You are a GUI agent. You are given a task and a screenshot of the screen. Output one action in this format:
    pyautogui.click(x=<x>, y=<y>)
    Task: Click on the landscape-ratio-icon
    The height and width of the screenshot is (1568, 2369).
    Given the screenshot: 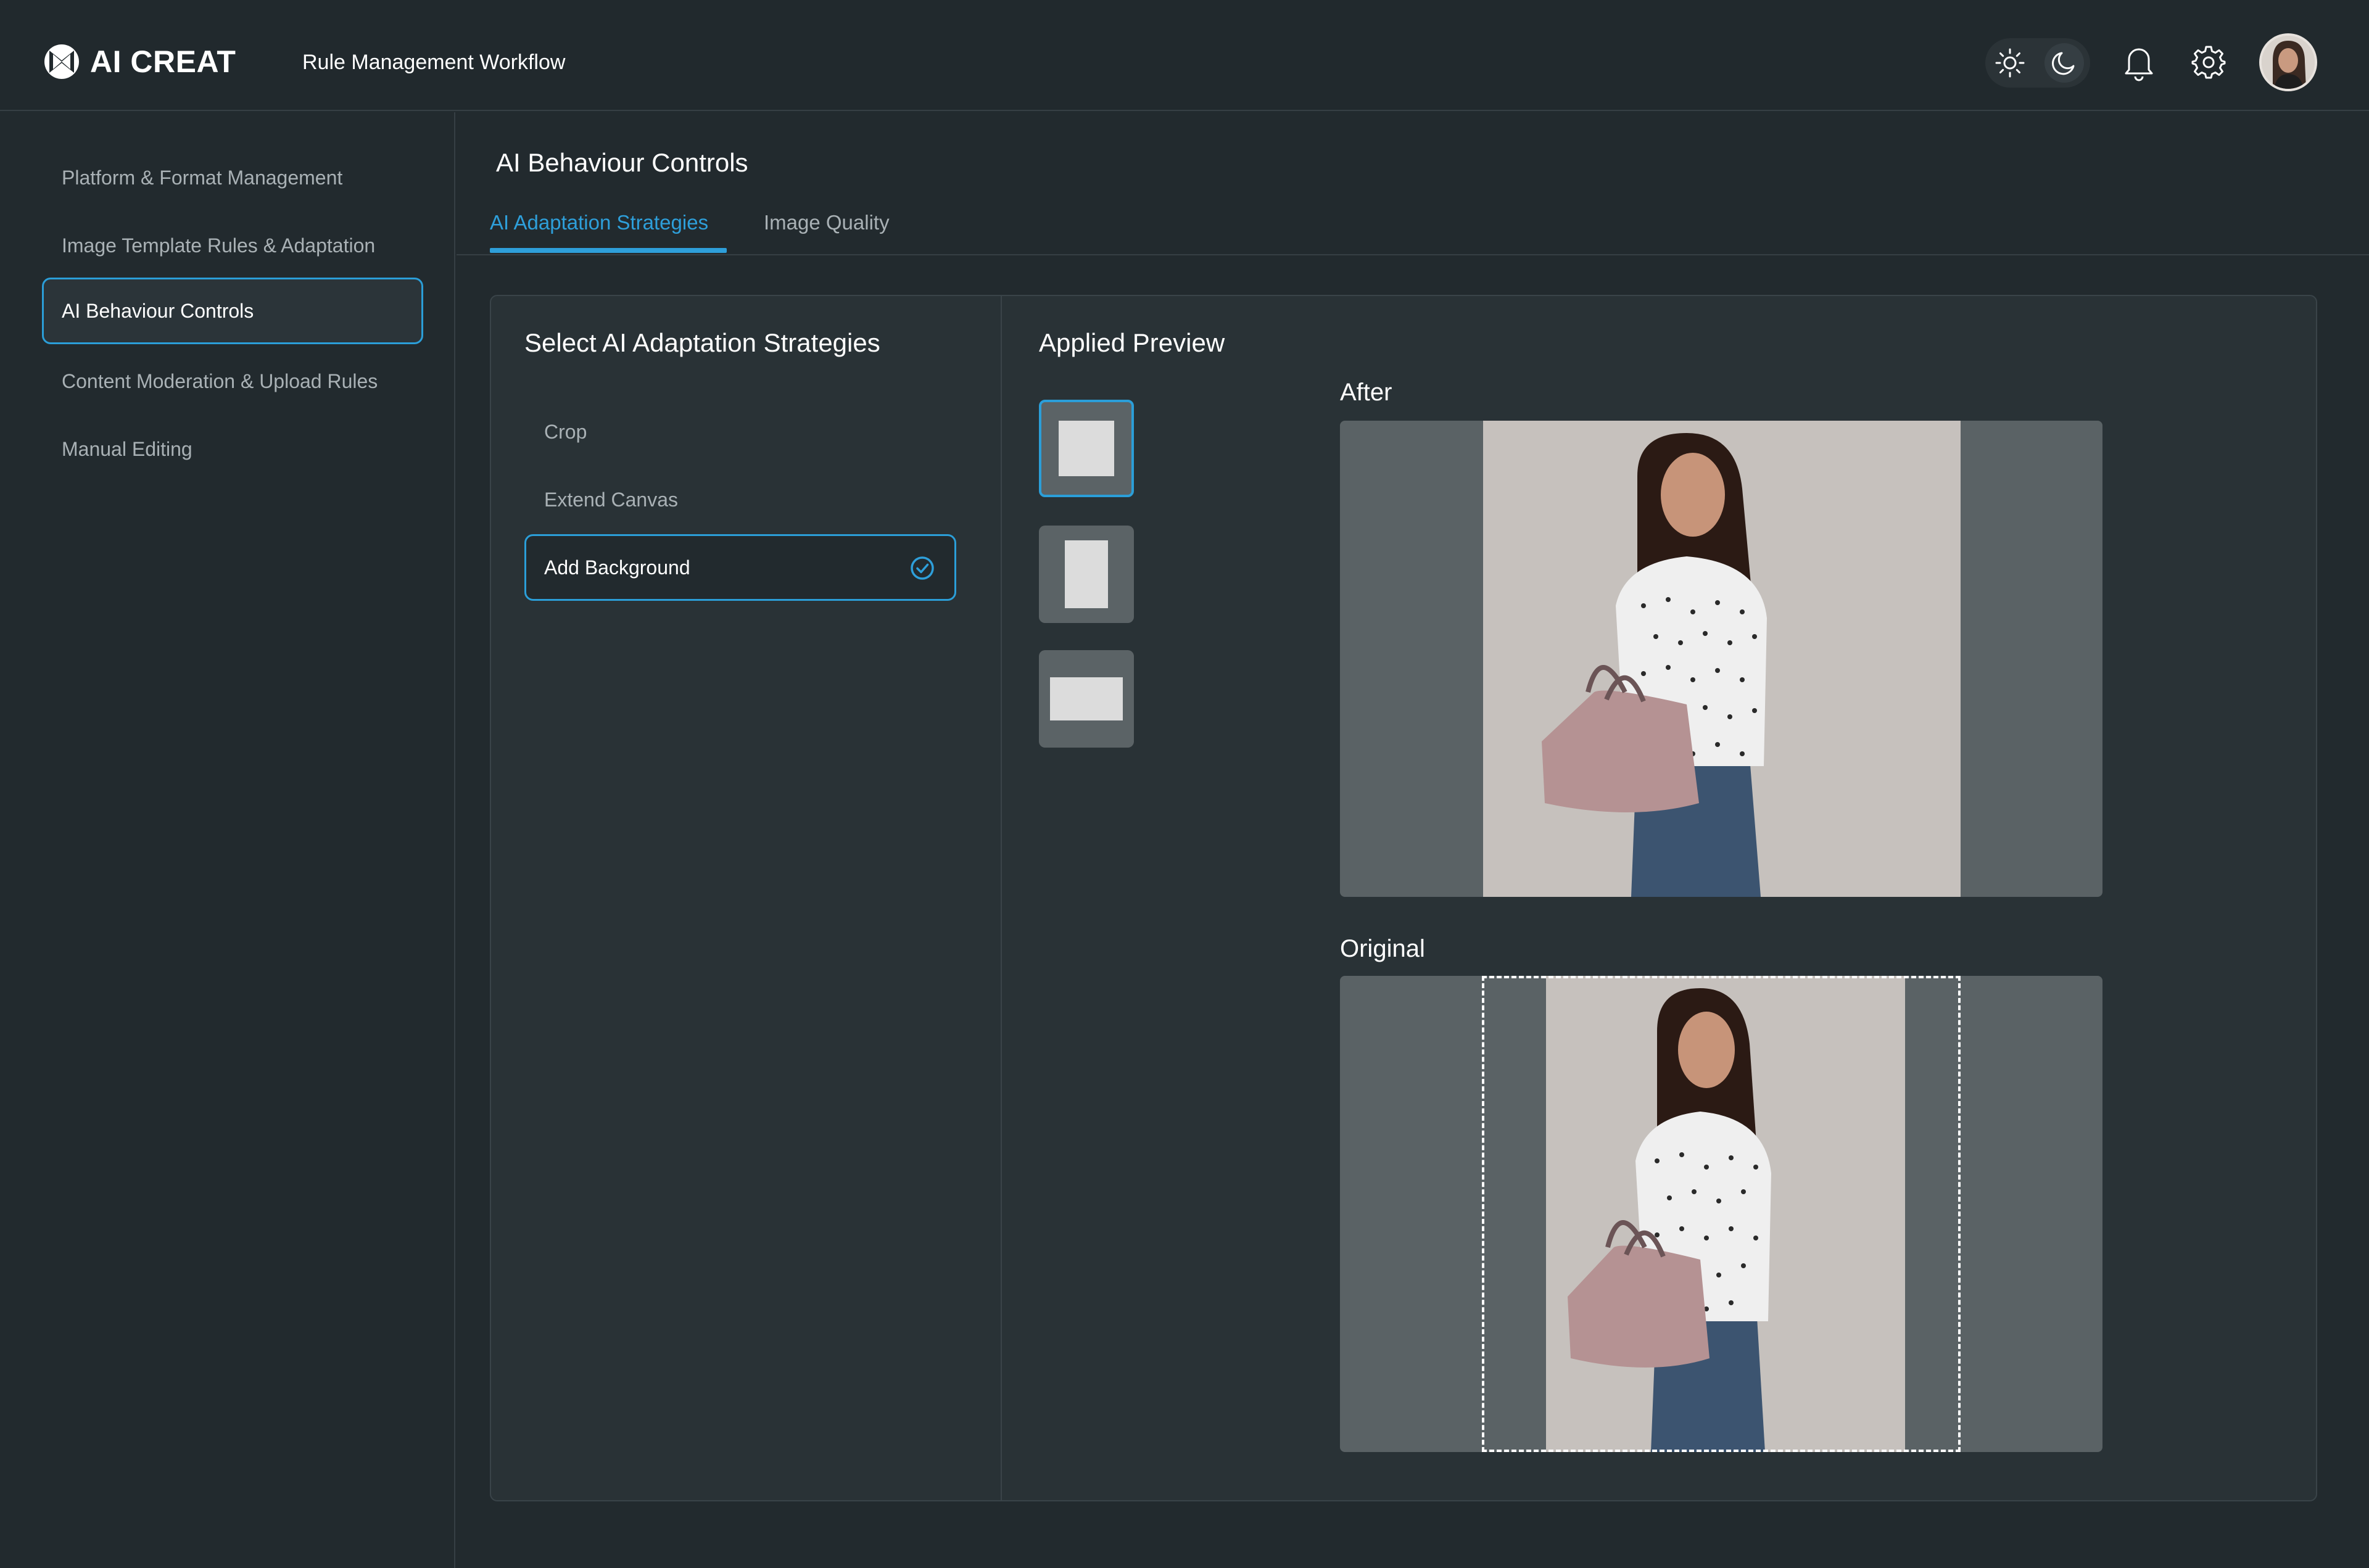 What is the action you would take?
    pyautogui.click(x=1086, y=698)
    